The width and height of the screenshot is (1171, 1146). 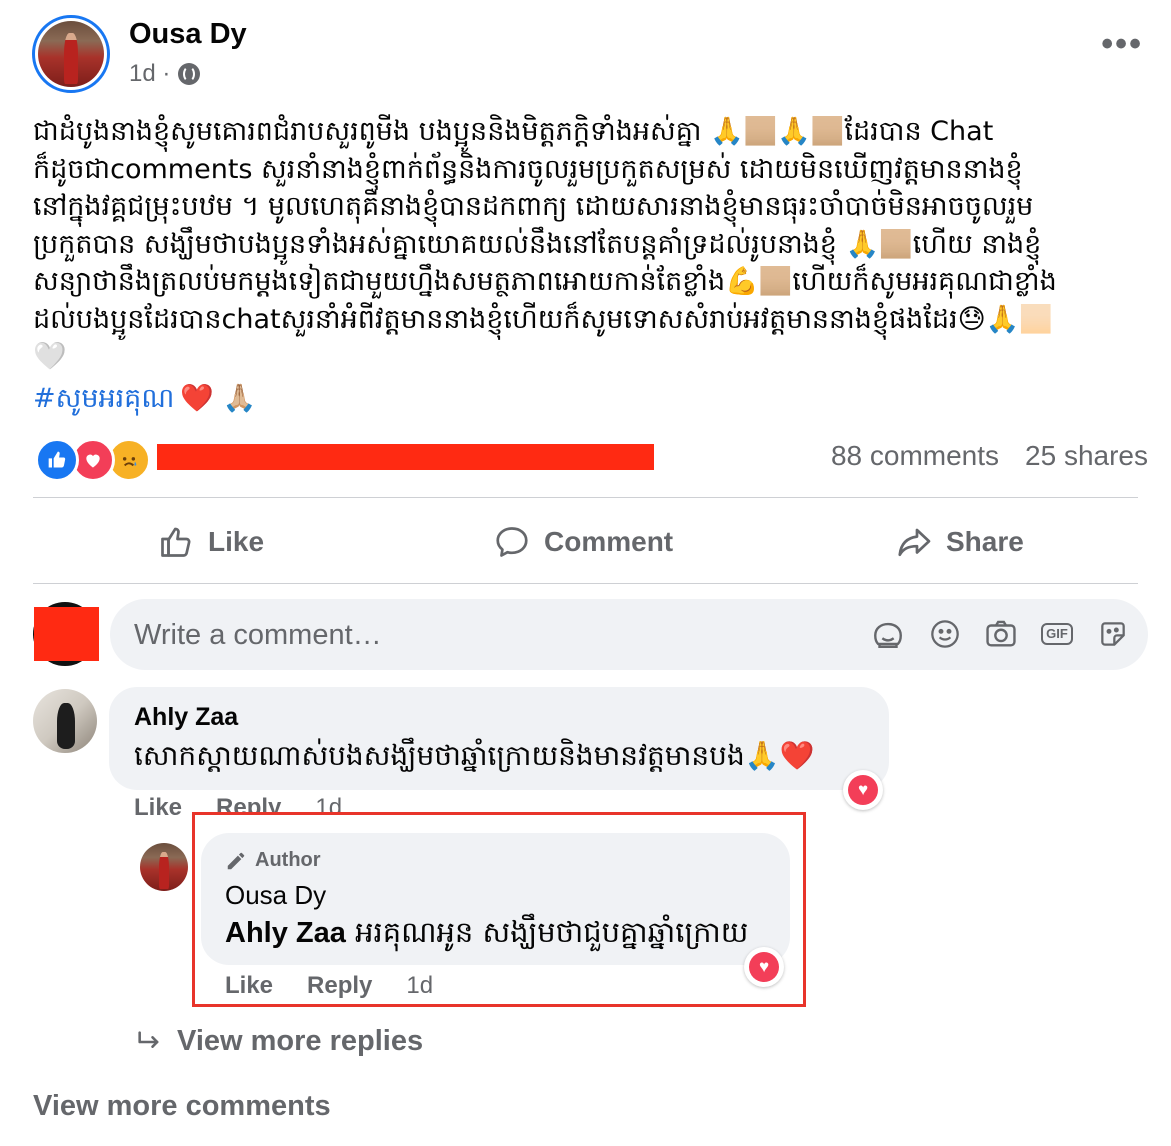 I want to click on commenter-avatar, so click(x=65, y=721).